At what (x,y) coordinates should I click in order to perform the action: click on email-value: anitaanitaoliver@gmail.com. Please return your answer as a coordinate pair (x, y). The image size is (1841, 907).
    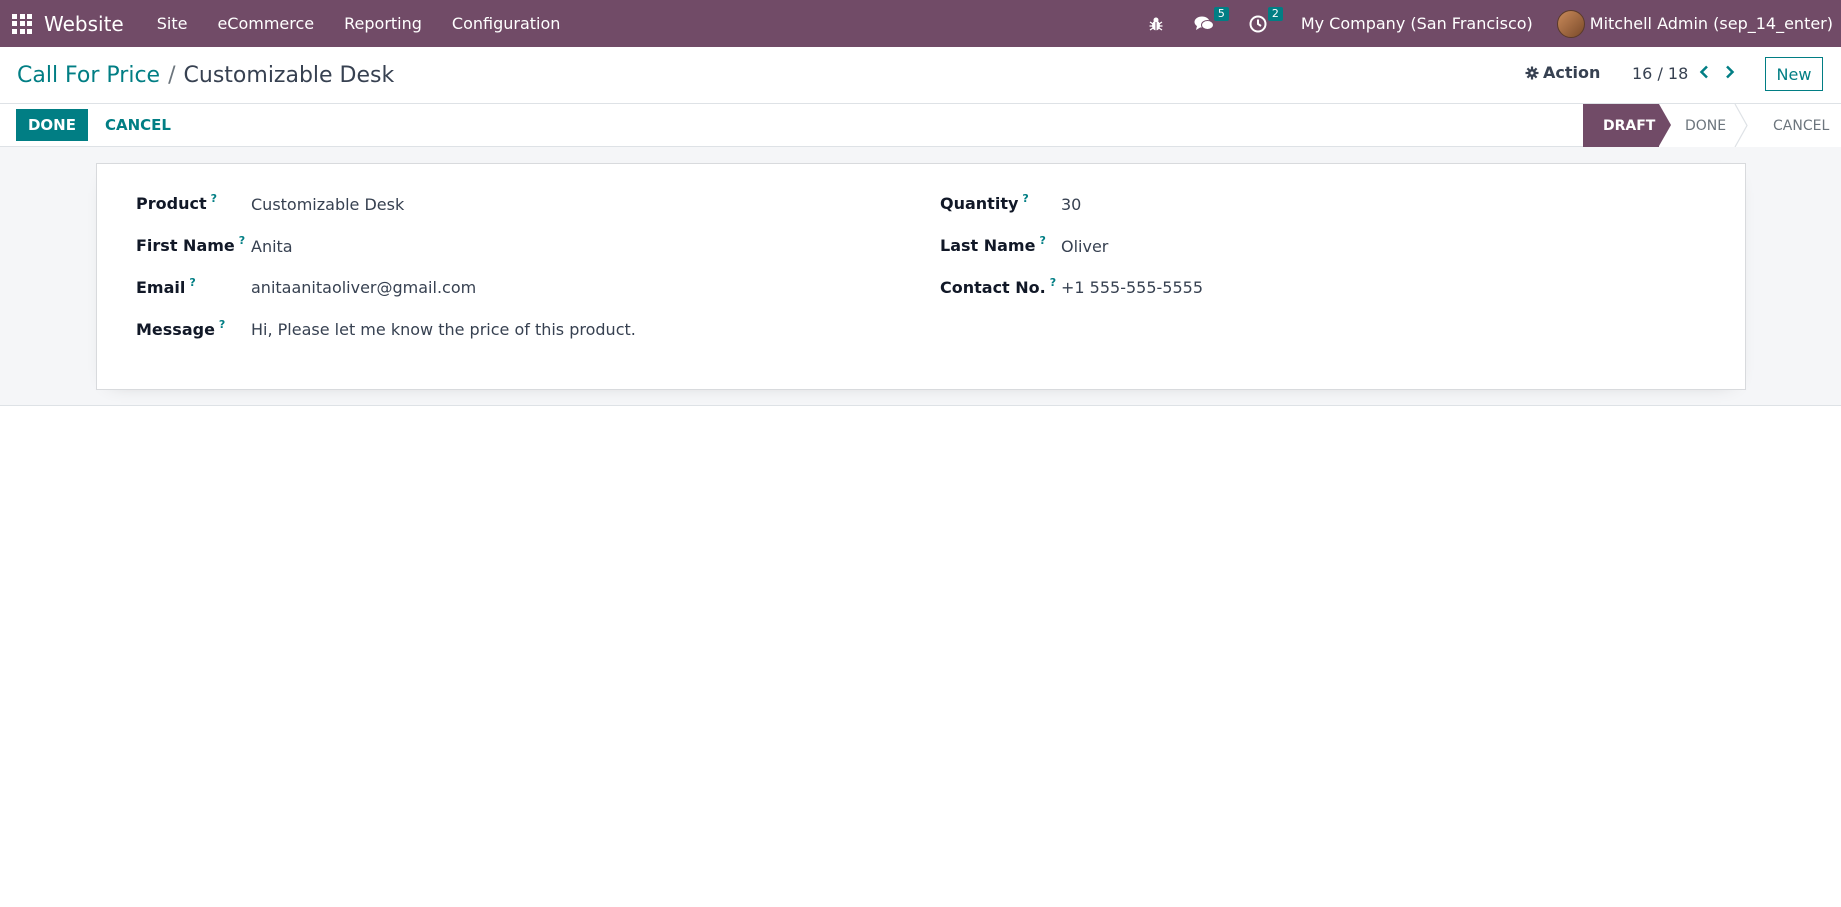
    Looking at the image, I should click on (363, 287).